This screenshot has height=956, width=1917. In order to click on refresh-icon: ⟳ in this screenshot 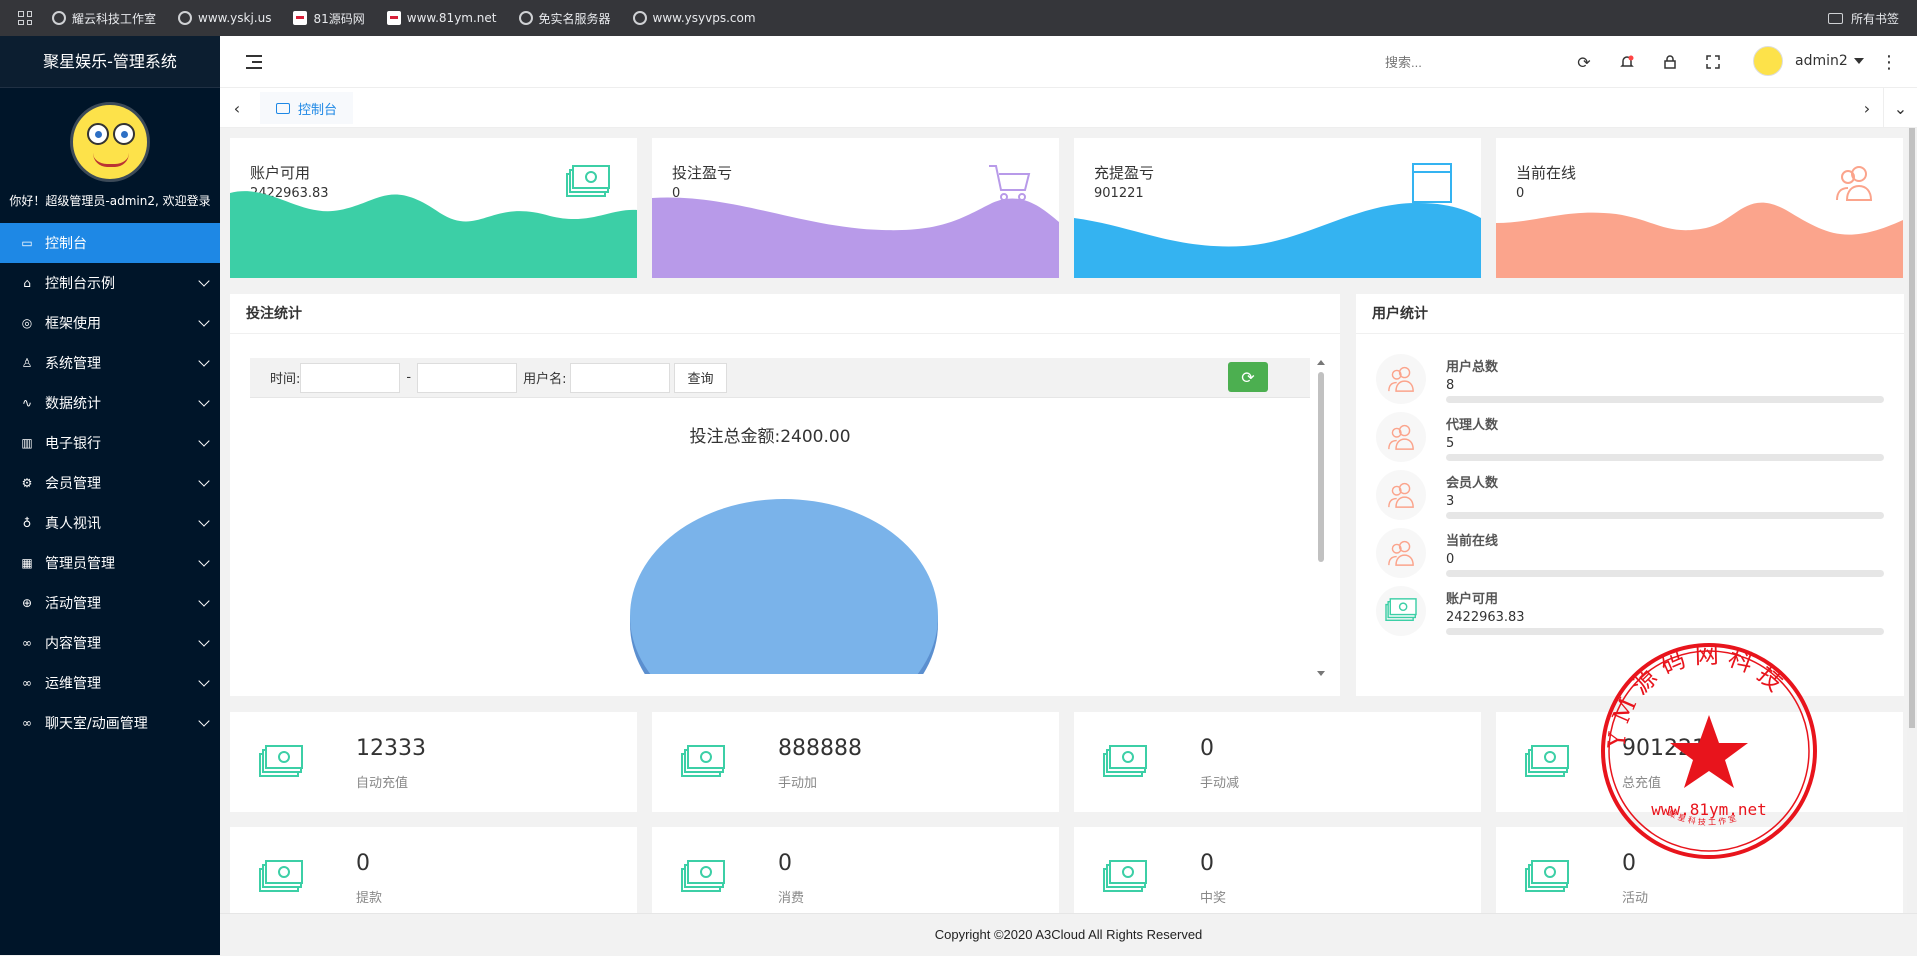, I will do `click(1584, 62)`.